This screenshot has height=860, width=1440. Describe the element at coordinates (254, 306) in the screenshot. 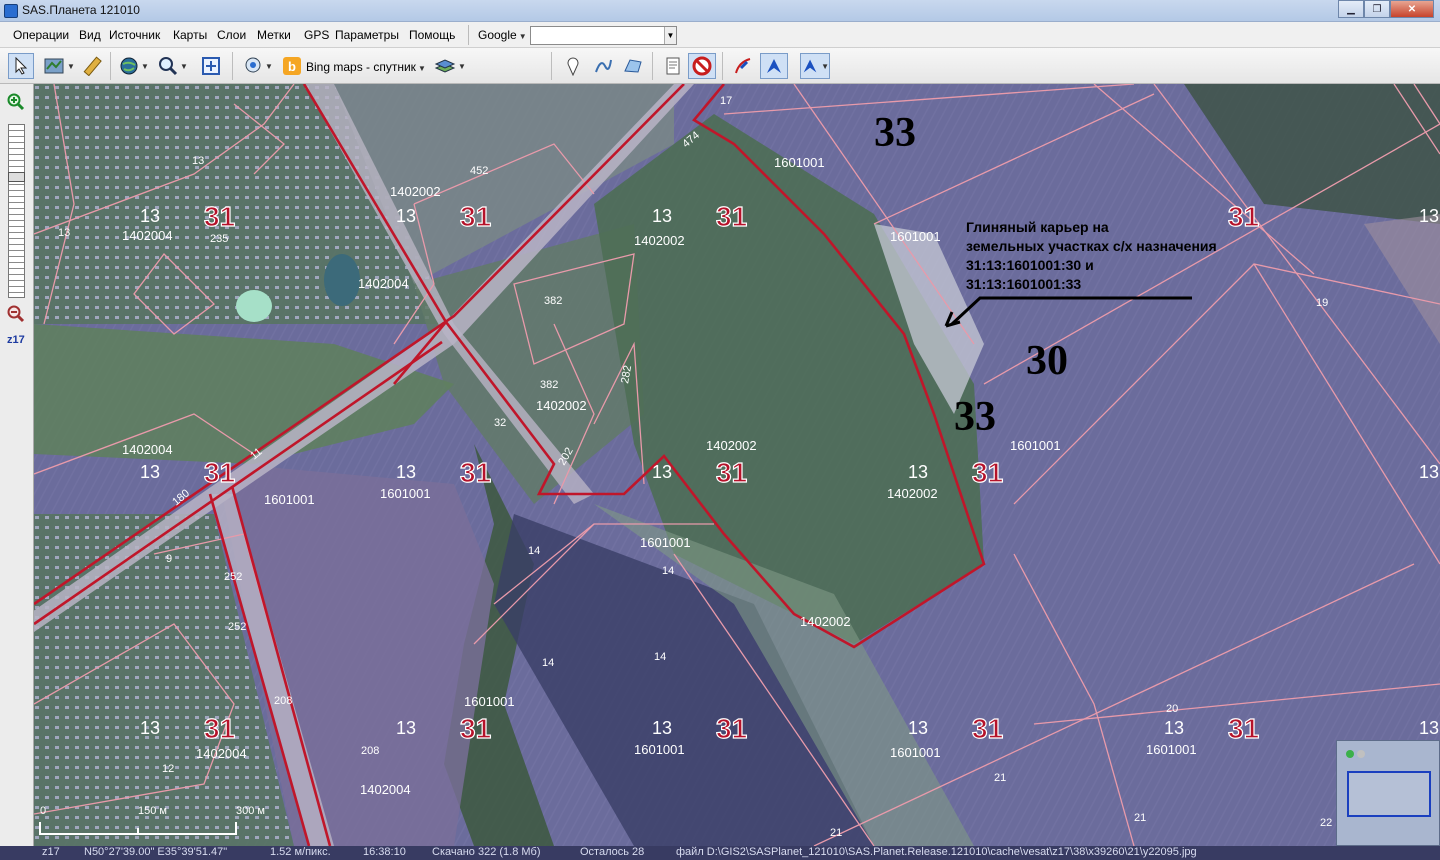

I see `pond` at that location.